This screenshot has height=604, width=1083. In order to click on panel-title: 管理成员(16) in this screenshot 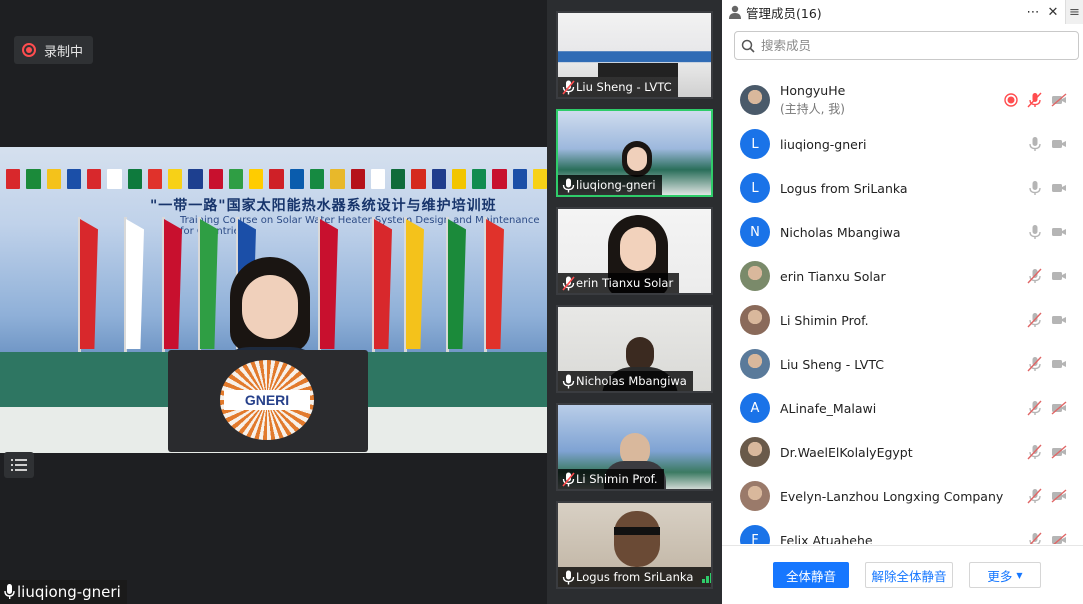, I will do `click(784, 13)`.